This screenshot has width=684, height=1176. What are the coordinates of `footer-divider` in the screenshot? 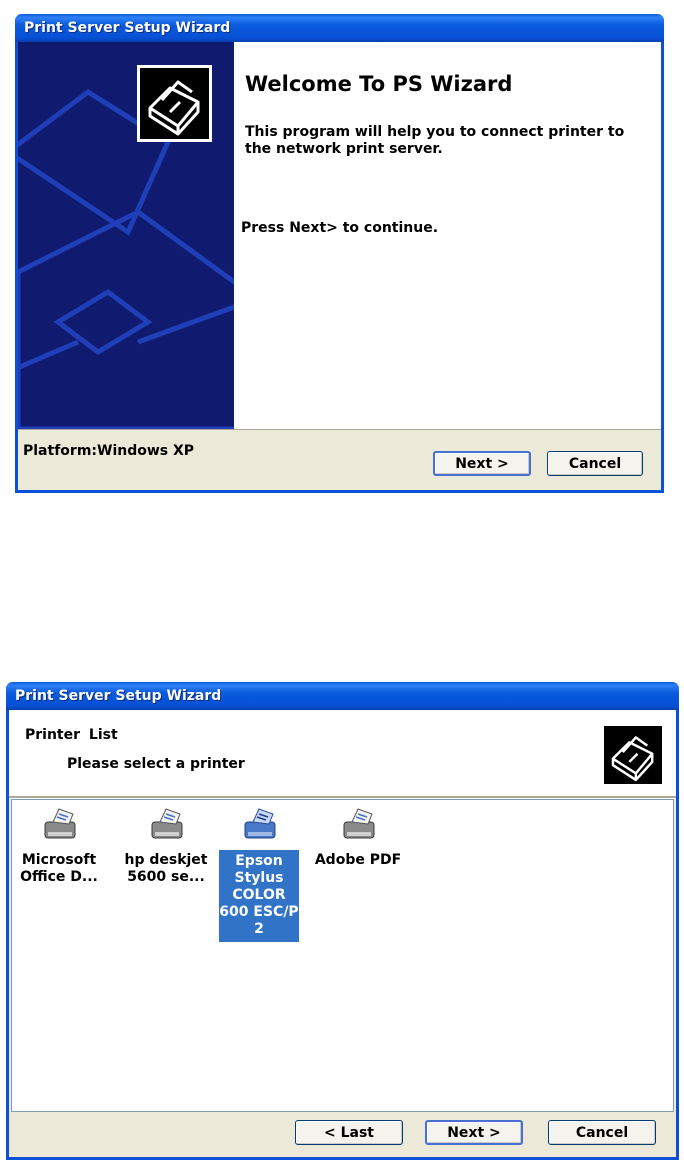 It's located at (339, 429).